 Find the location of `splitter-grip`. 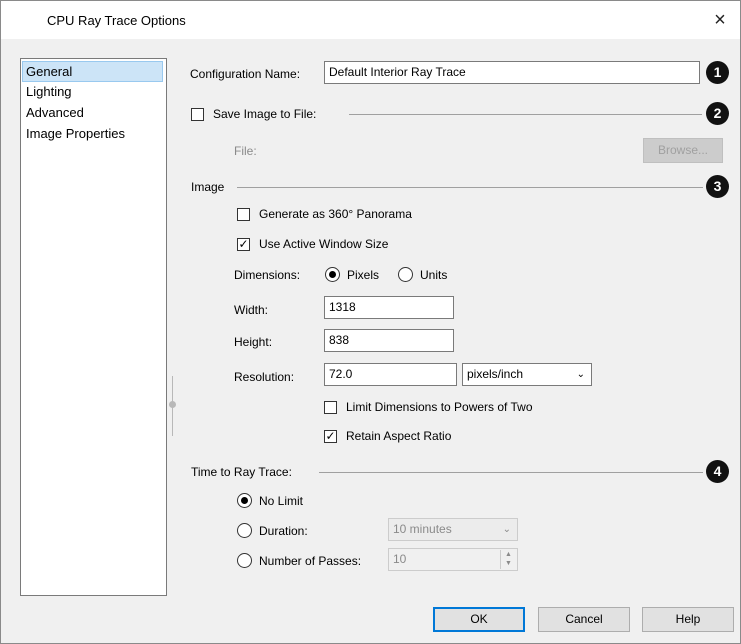

splitter-grip is located at coordinates (172, 404).